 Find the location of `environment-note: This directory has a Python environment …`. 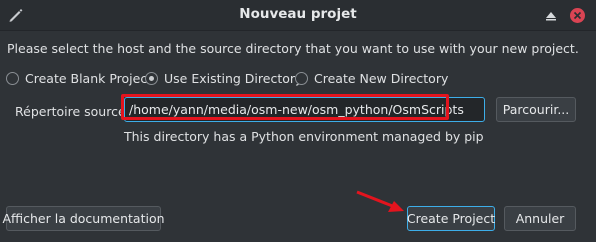

environment-note: This directory has a Python environment … is located at coordinates (304, 136).